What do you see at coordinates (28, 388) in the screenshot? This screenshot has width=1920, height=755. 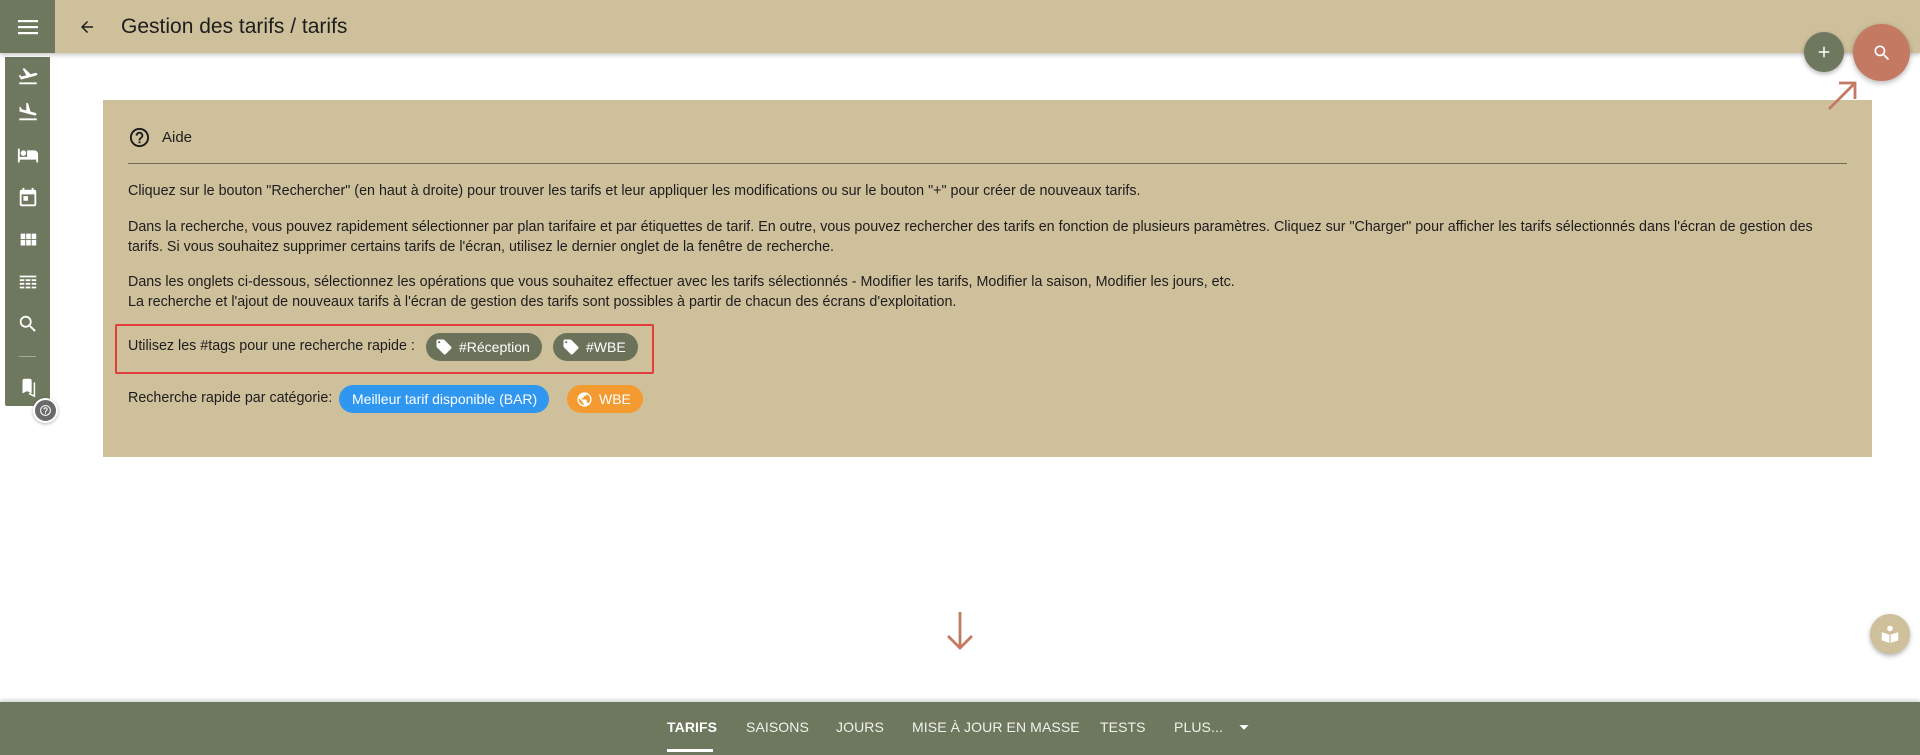 I see `bookmarks-icon` at bounding box center [28, 388].